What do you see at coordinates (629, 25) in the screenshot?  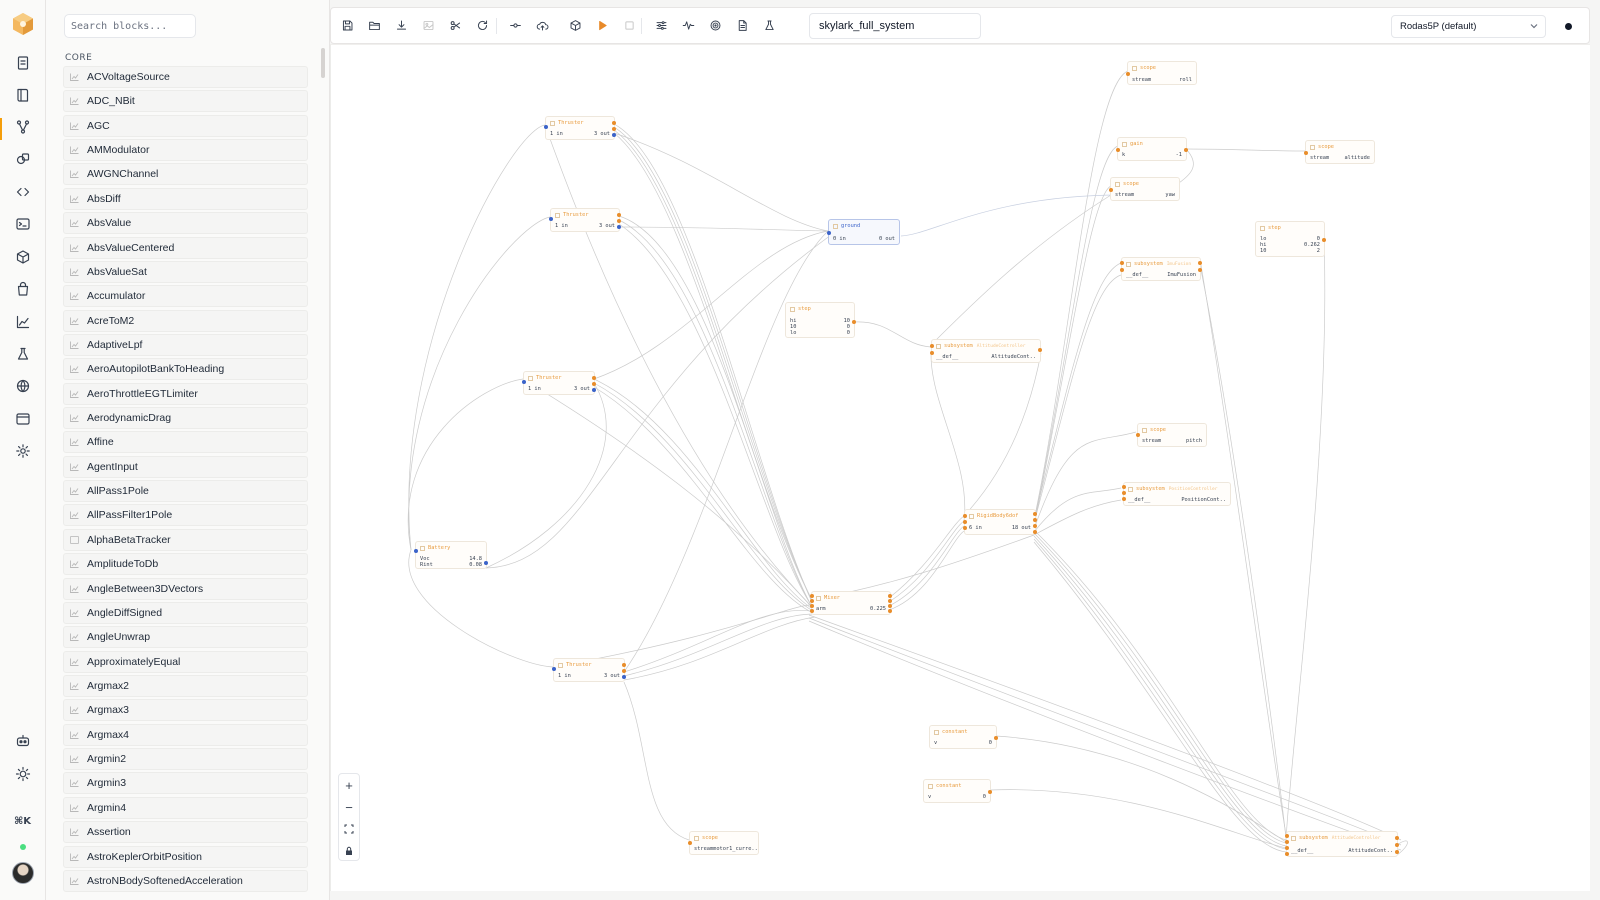 I see `stop-button` at bounding box center [629, 25].